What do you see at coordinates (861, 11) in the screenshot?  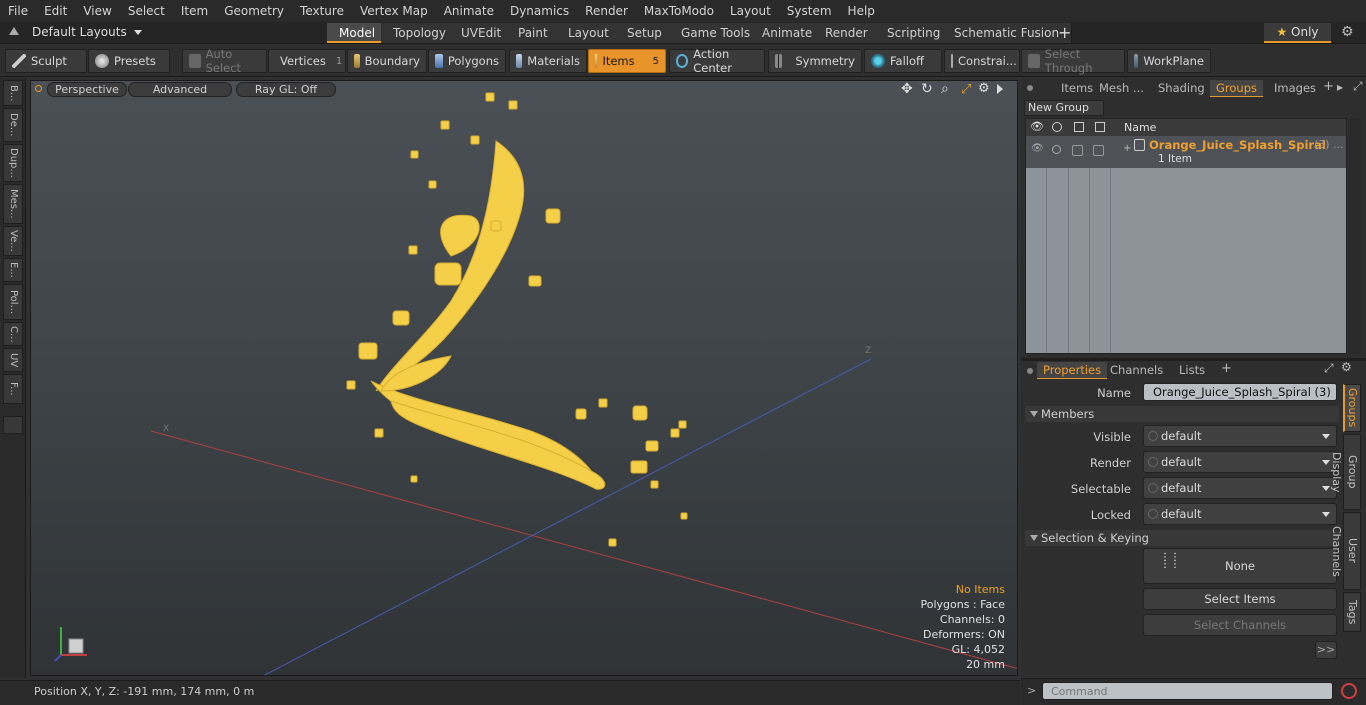 I see `menu-help: Help` at bounding box center [861, 11].